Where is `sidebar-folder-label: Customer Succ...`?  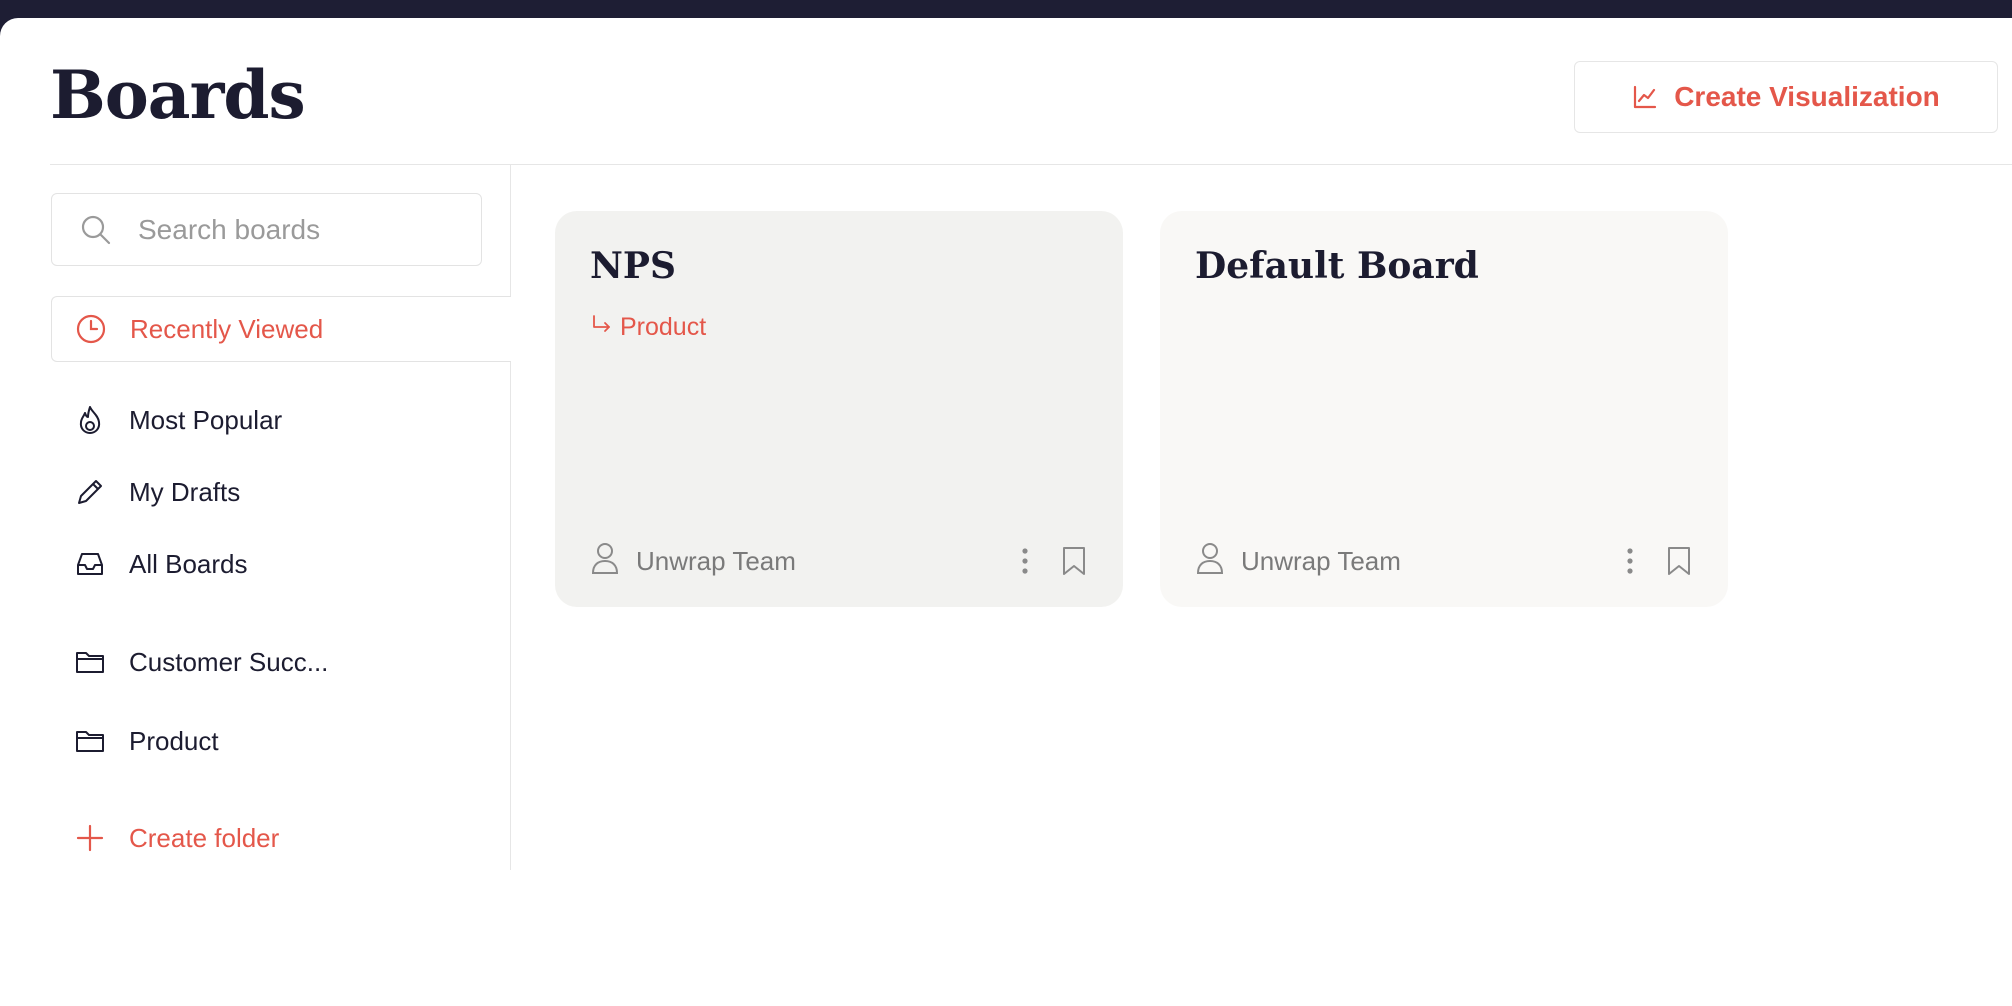 sidebar-folder-label: Customer Succ... is located at coordinates (229, 661).